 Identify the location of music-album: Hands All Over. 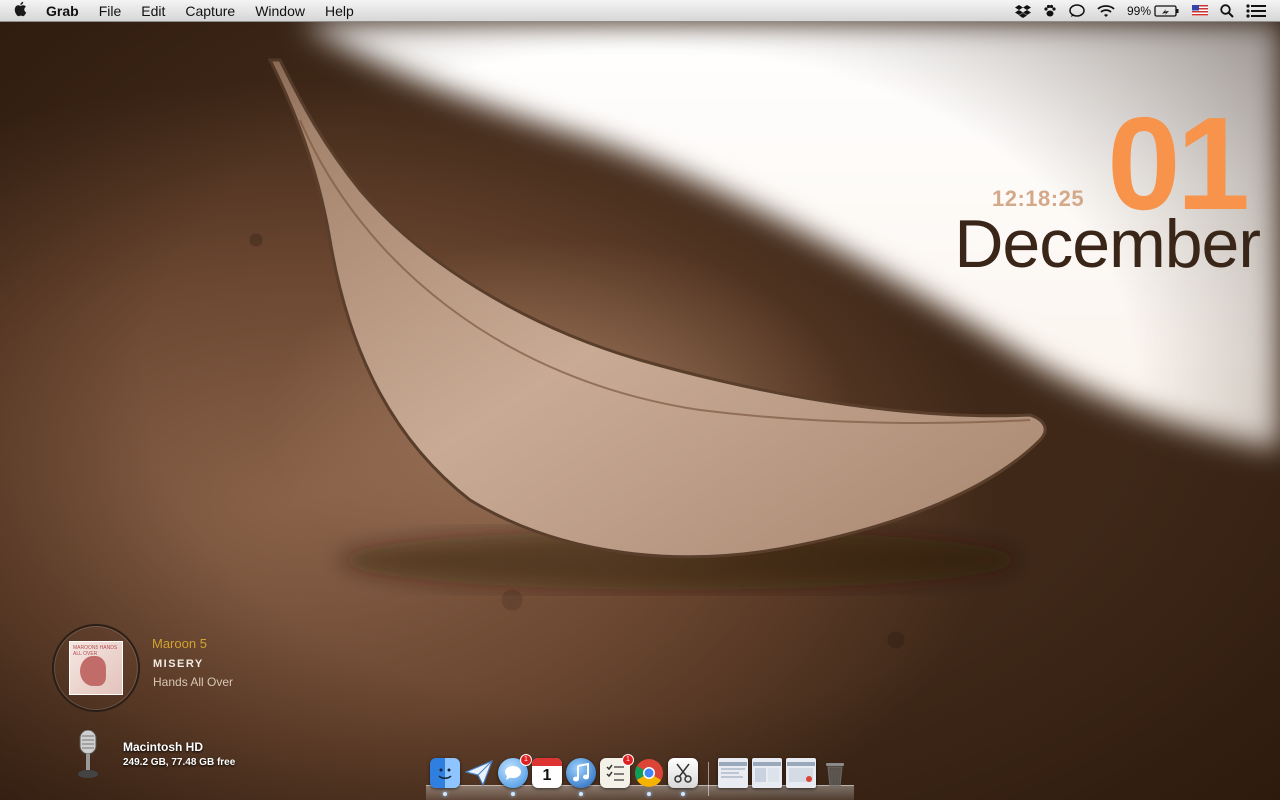
(193, 682).